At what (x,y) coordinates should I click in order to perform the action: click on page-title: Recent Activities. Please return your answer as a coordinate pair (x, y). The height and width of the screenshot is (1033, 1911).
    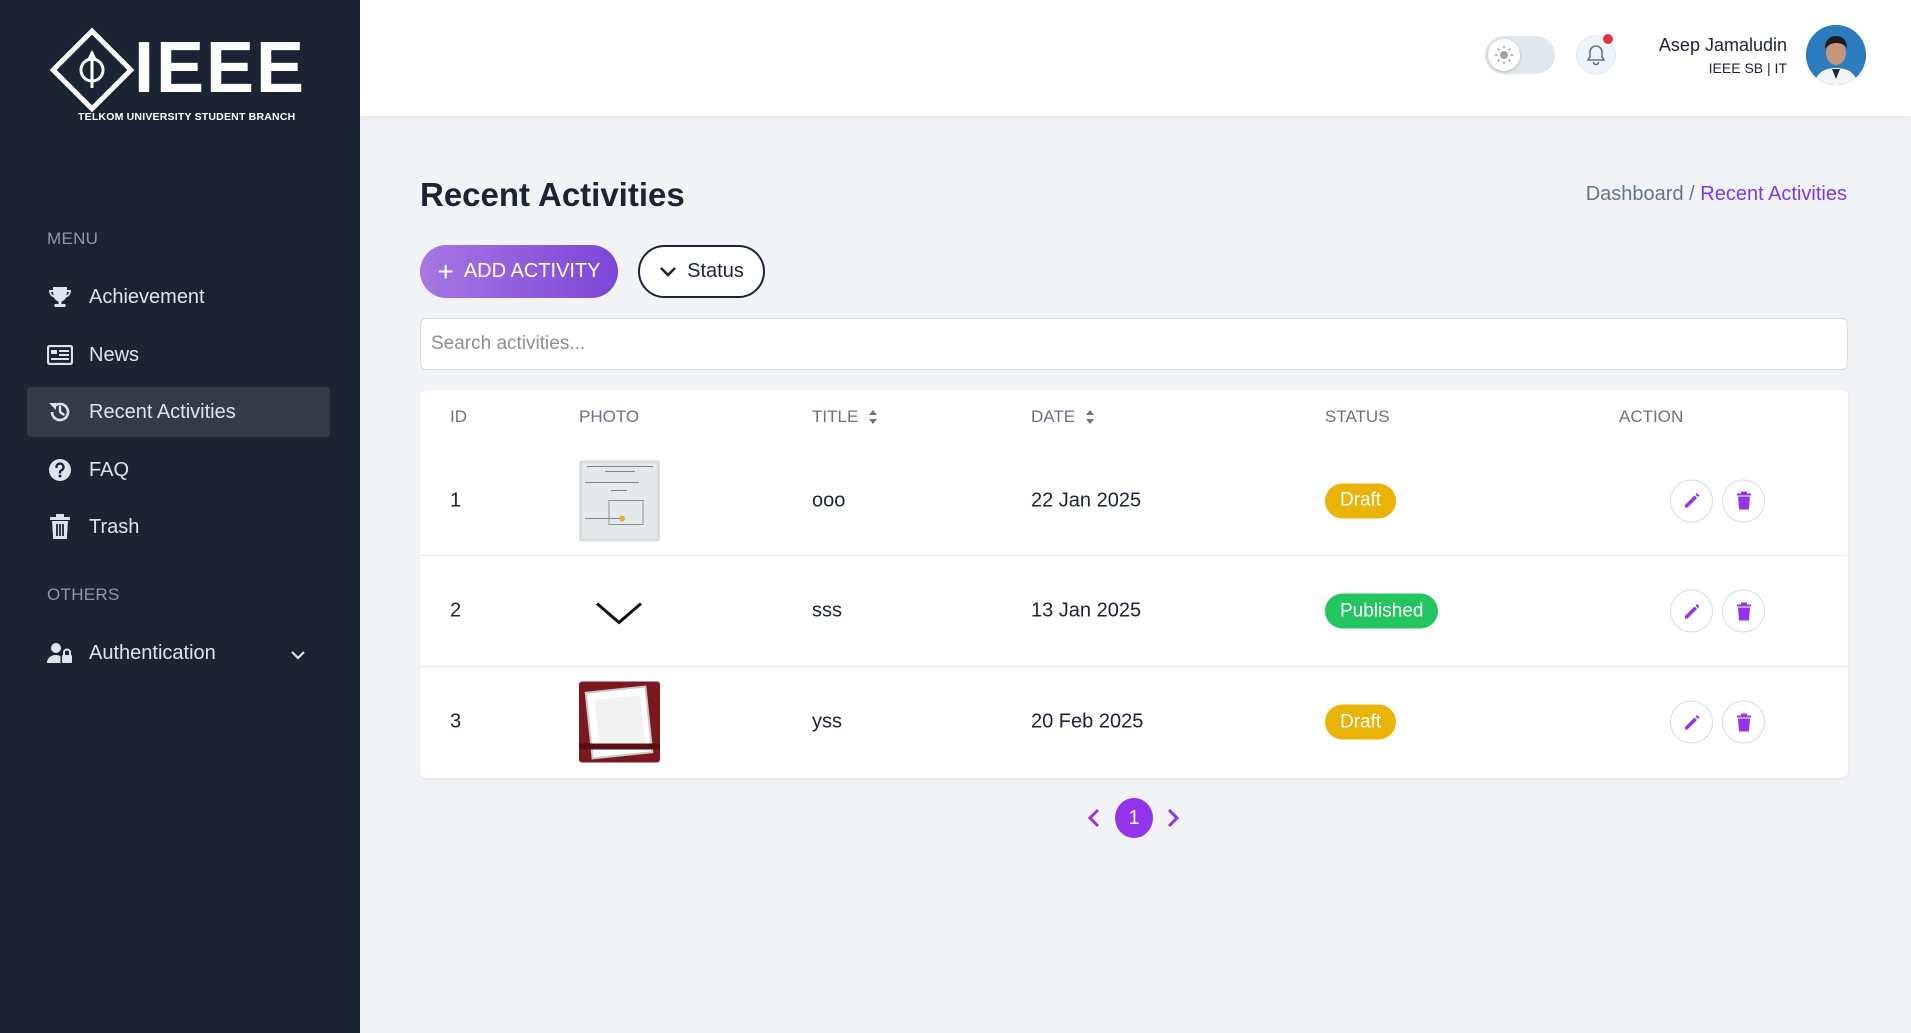
    Looking at the image, I should click on (552, 194).